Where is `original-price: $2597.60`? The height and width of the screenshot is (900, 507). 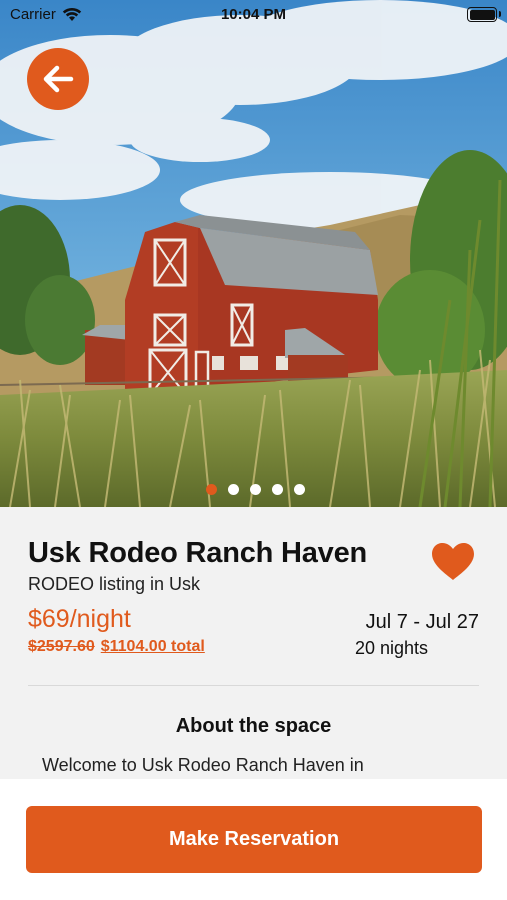
original-price: $2597.60 is located at coordinates (61, 646).